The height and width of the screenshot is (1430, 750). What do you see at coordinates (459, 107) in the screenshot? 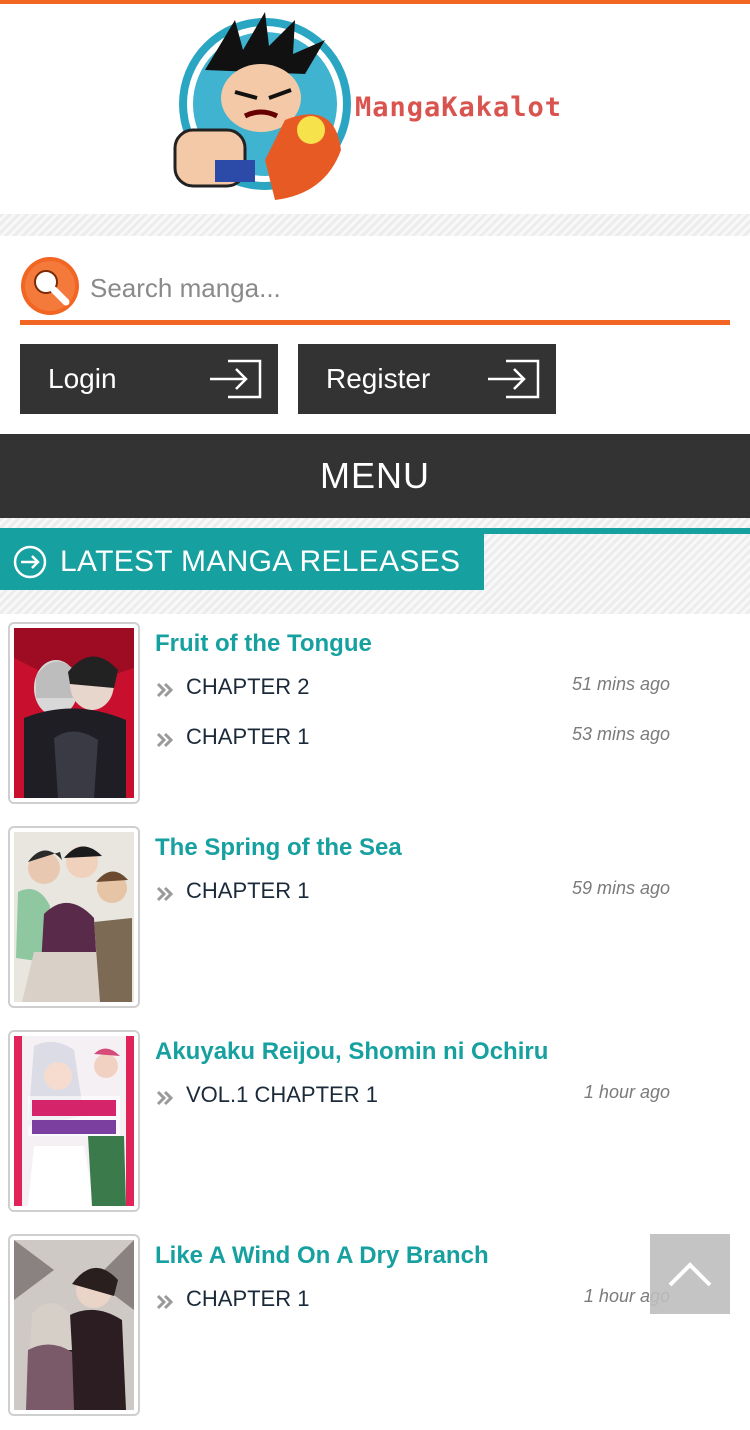
I see `logo-text: MangaKakalot` at bounding box center [459, 107].